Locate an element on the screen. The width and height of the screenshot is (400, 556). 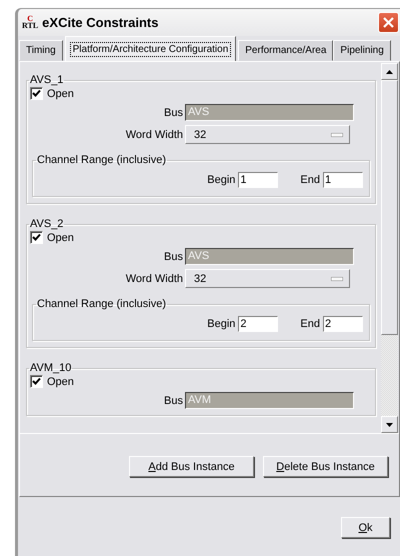
tab: Pipelining is located at coordinates (362, 50).